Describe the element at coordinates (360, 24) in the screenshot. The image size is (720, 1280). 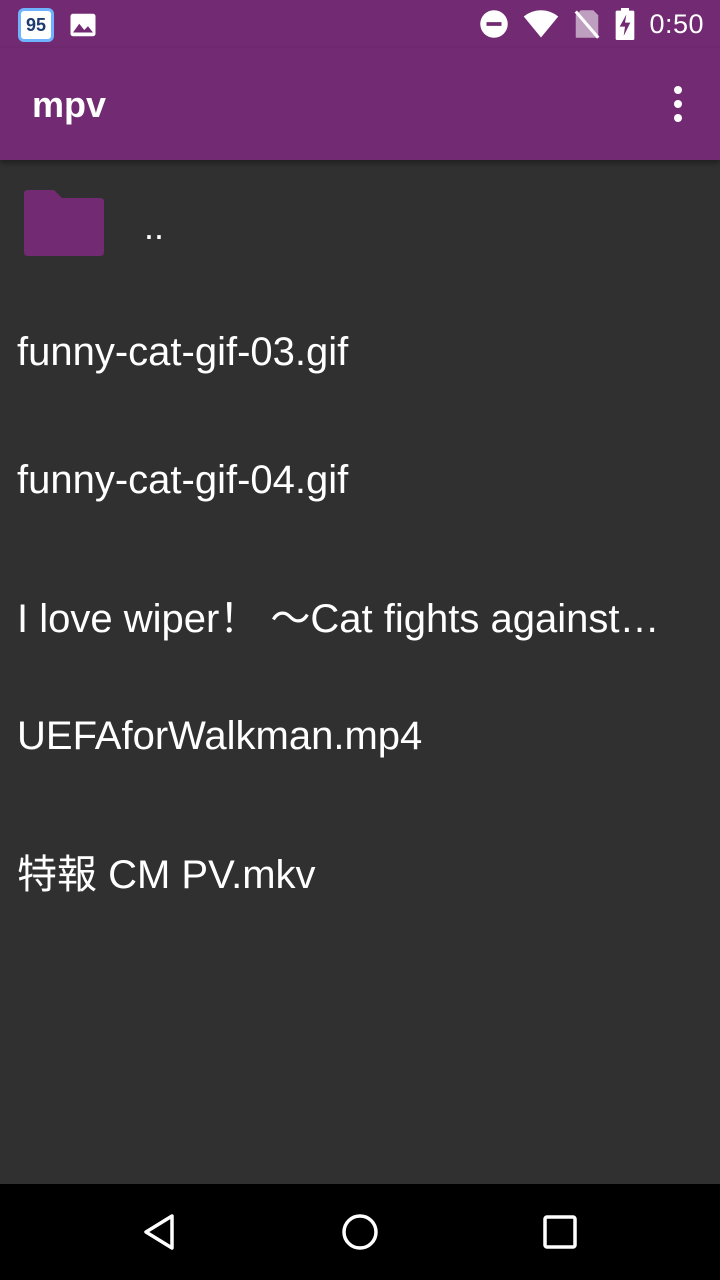
I see `status-bar: 95 0:50` at that location.